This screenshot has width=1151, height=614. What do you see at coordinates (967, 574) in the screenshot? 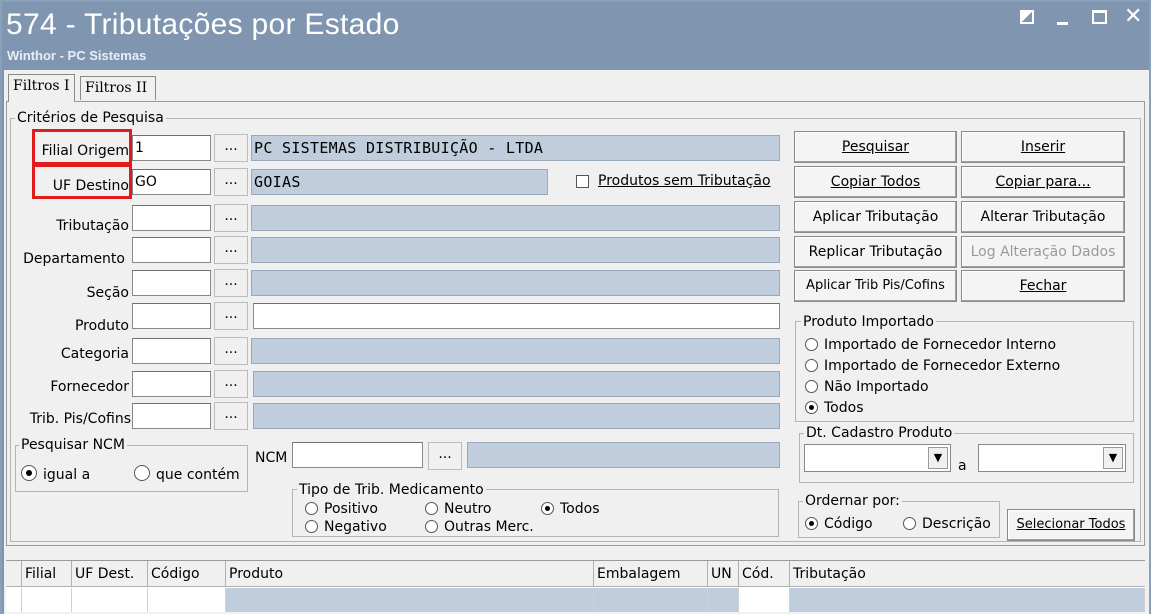
I see `column-header-tributacao: Tributação` at bounding box center [967, 574].